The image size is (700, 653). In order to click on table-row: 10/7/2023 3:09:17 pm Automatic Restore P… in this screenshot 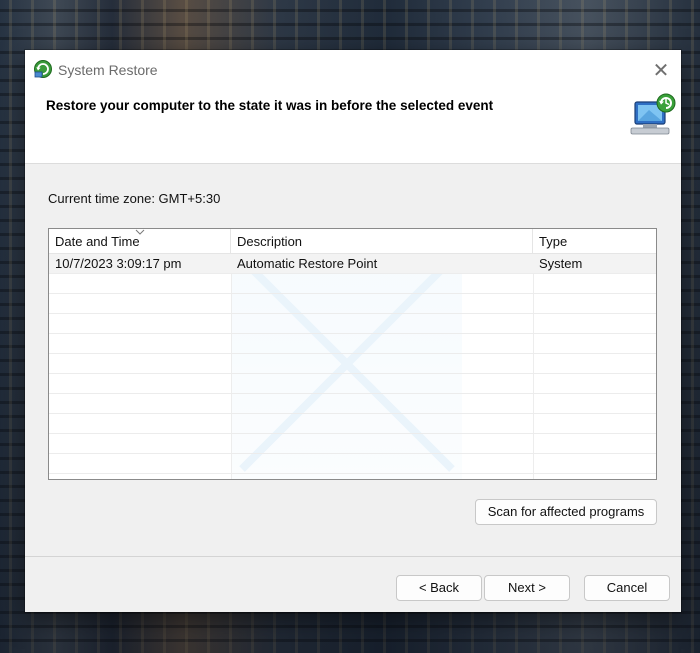, I will do `click(352, 264)`.